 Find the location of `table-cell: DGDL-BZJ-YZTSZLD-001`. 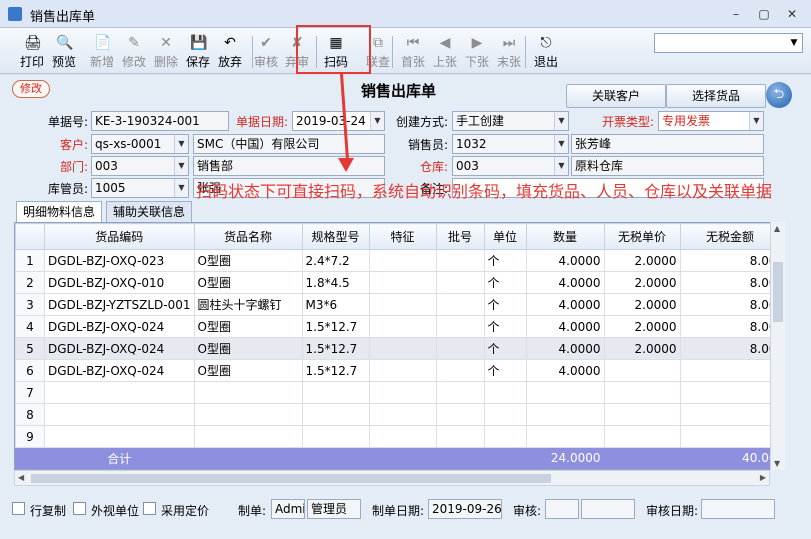

table-cell: DGDL-BZJ-YZTSZLD-001 is located at coordinates (119, 304).